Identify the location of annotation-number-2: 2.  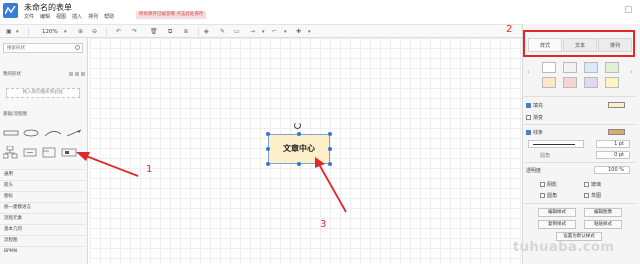
(509, 29).